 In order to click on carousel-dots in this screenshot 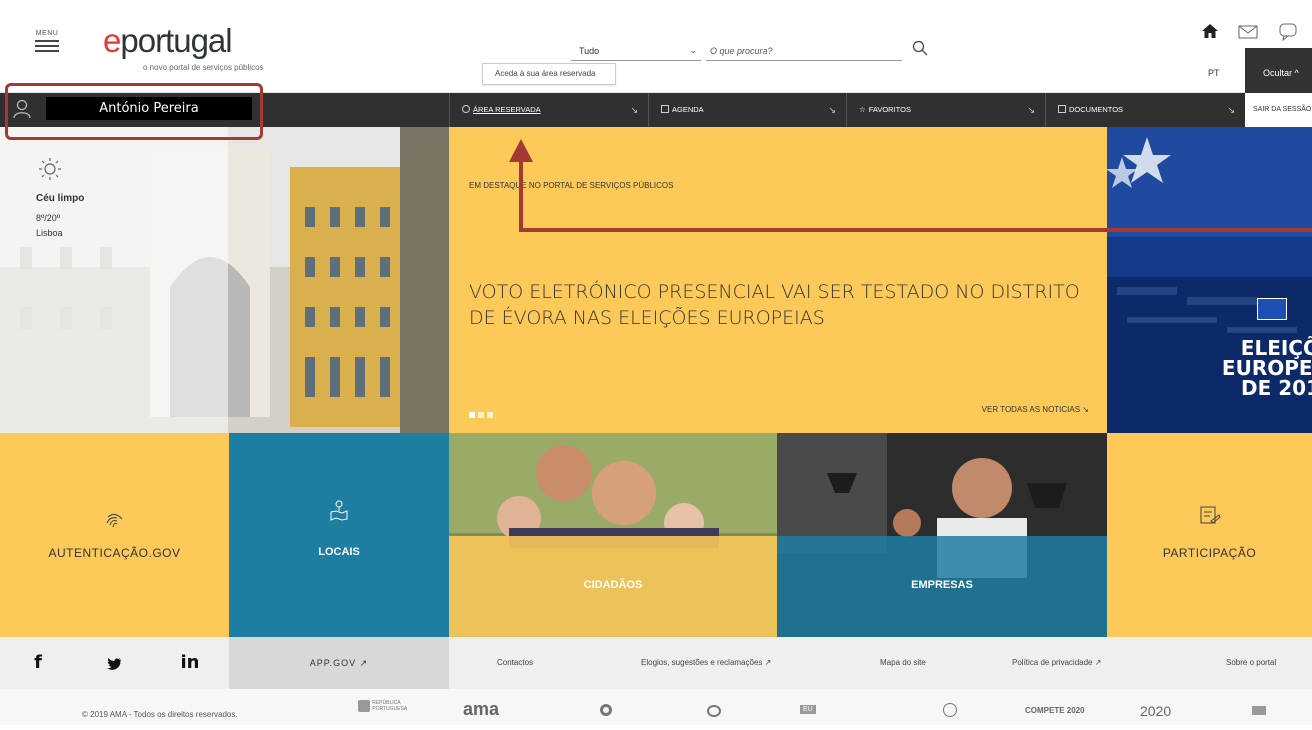, I will do `click(482, 414)`.